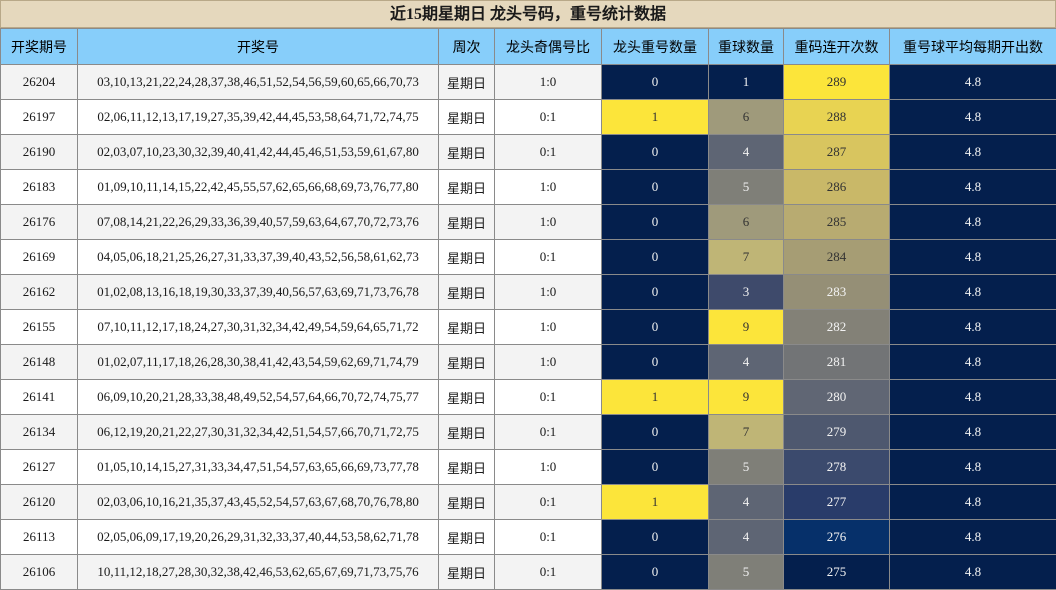 The width and height of the screenshot is (1056, 590). I want to click on header-repeat-balls: 重球数量, so click(746, 46).